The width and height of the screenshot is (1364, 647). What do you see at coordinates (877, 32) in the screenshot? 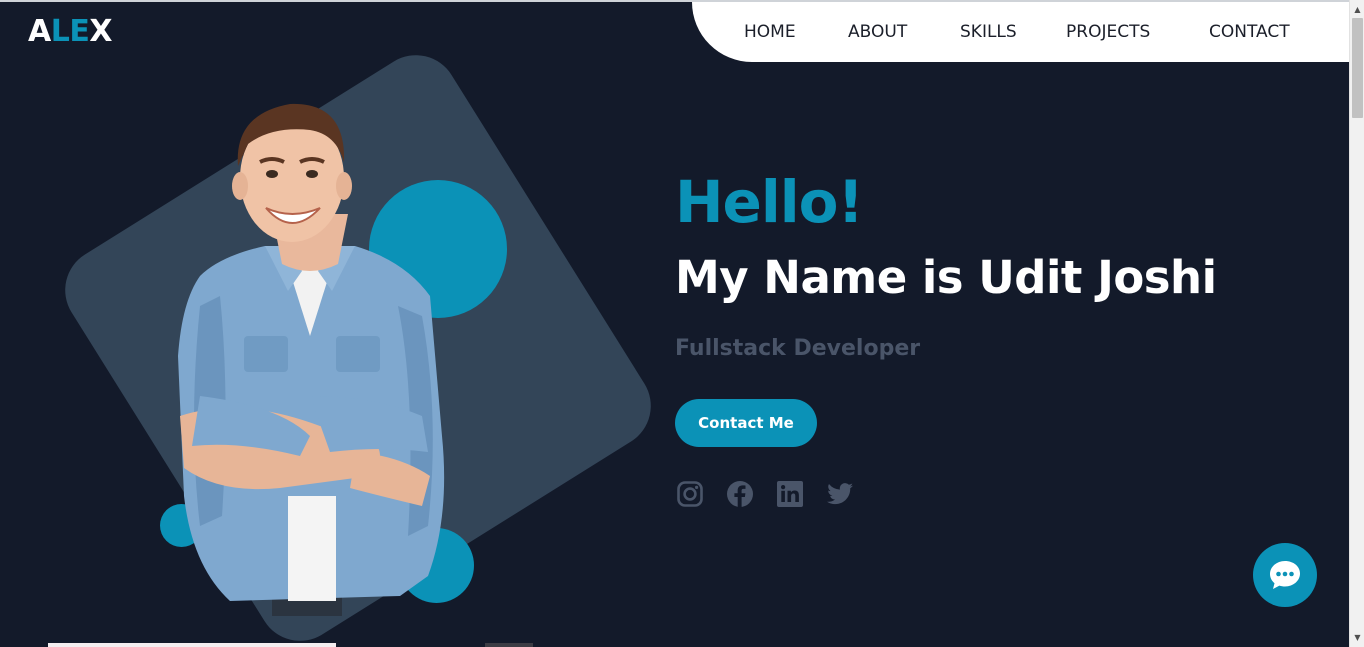
I see `nav-about: ABOUT` at bounding box center [877, 32].